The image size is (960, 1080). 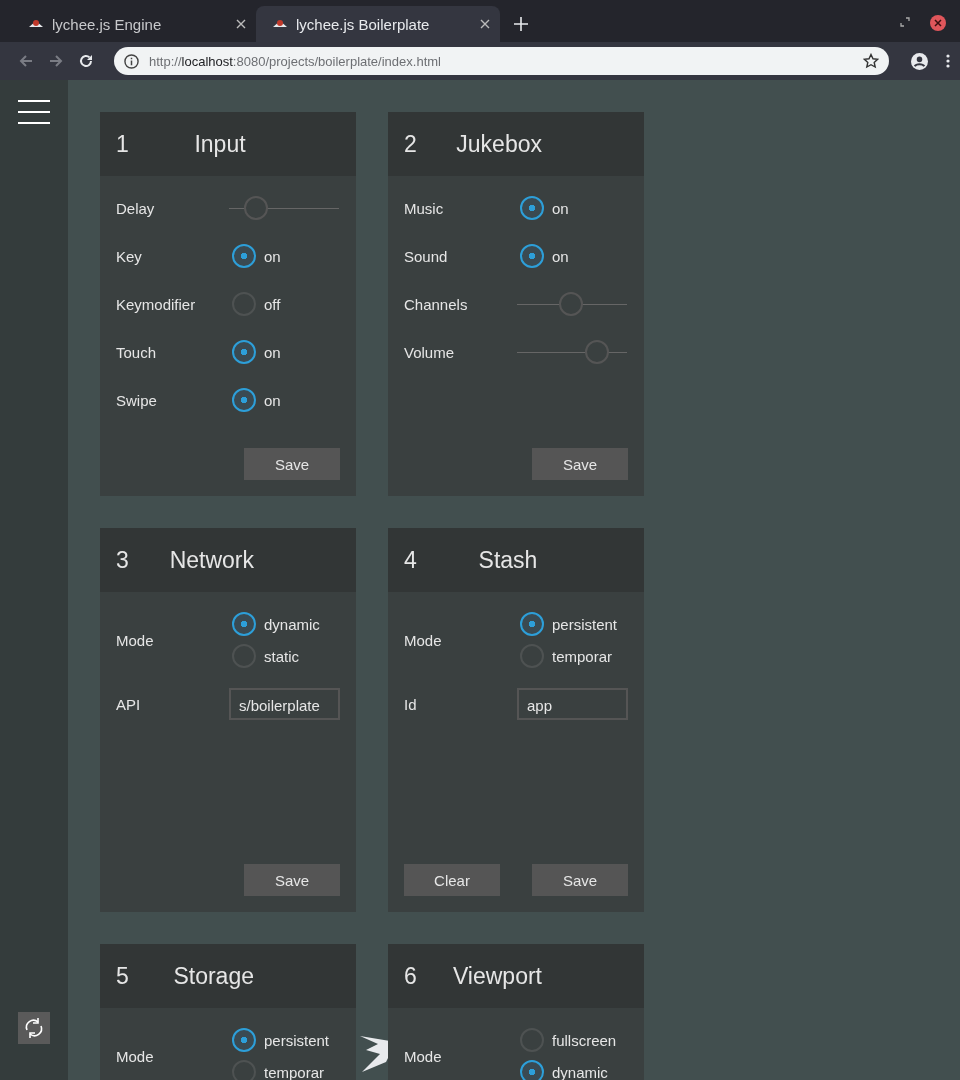 What do you see at coordinates (501, 61) in the screenshot?
I see `address-bar: http://localhost:8080/projects/boilerplate/index.html` at bounding box center [501, 61].